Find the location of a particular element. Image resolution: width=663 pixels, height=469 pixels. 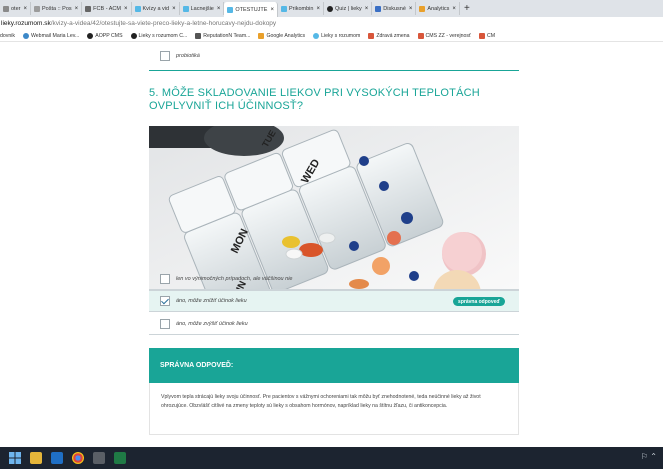

outlook-icon is located at coordinates (57, 458).